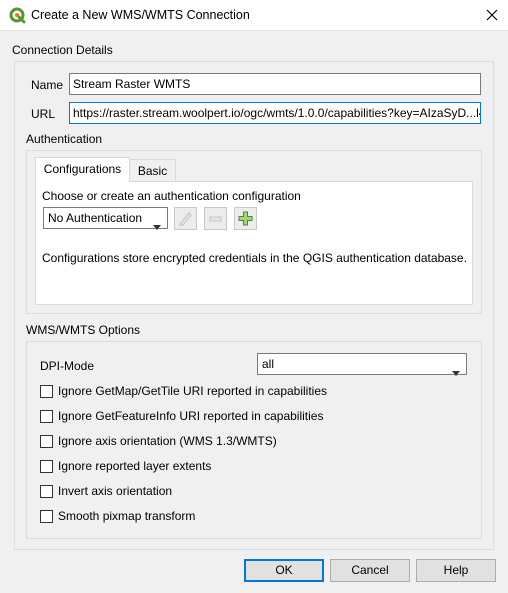  I want to click on help-button: Help, so click(456, 570).